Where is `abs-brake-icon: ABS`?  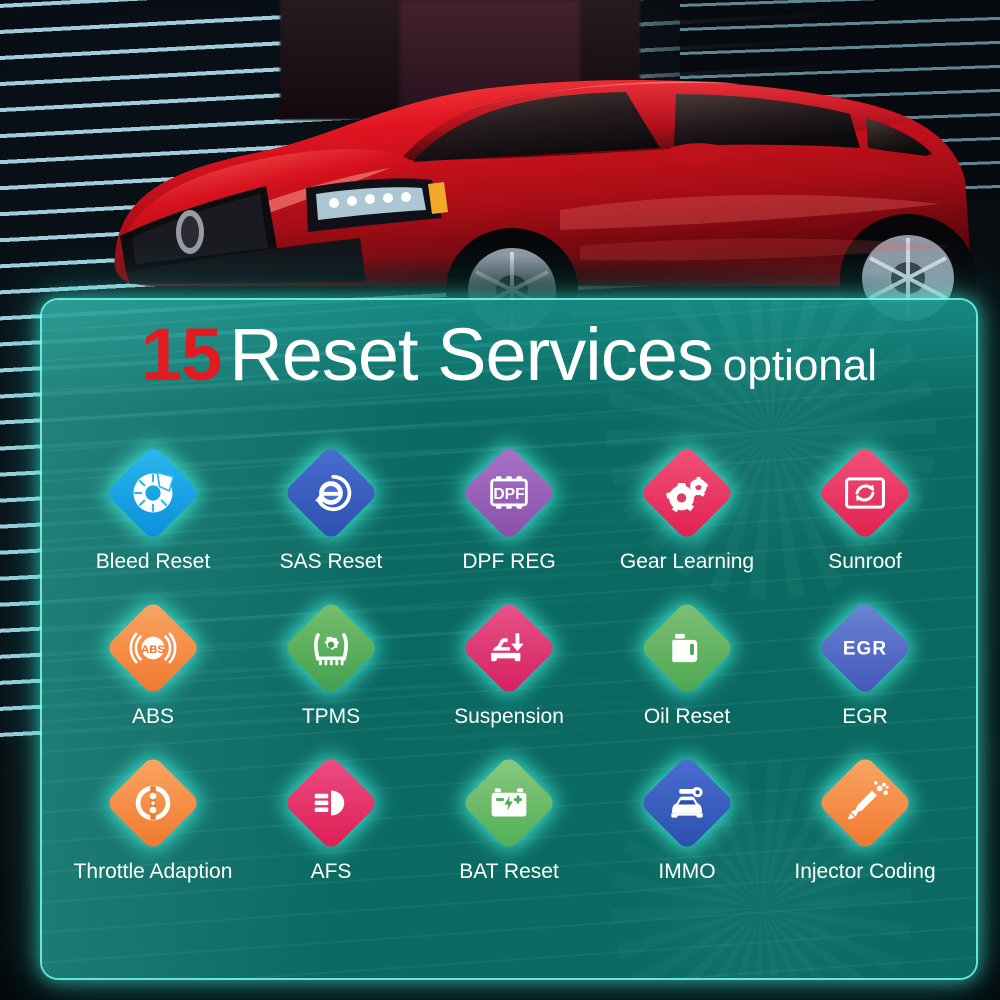
abs-brake-icon: ABS is located at coordinates (153, 648).